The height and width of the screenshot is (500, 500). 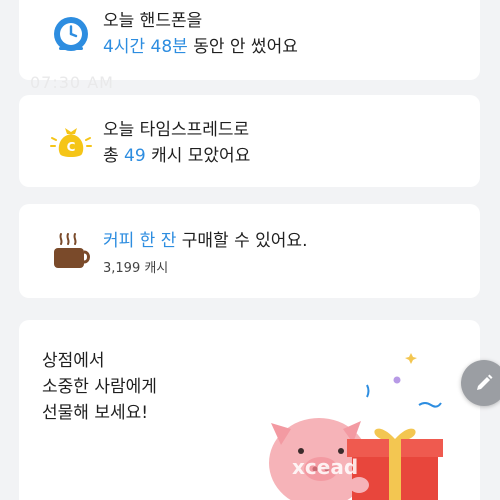 I want to click on phone-usage-detail: 4시간 48분 동안 안 썼어요, so click(x=200, y=47).